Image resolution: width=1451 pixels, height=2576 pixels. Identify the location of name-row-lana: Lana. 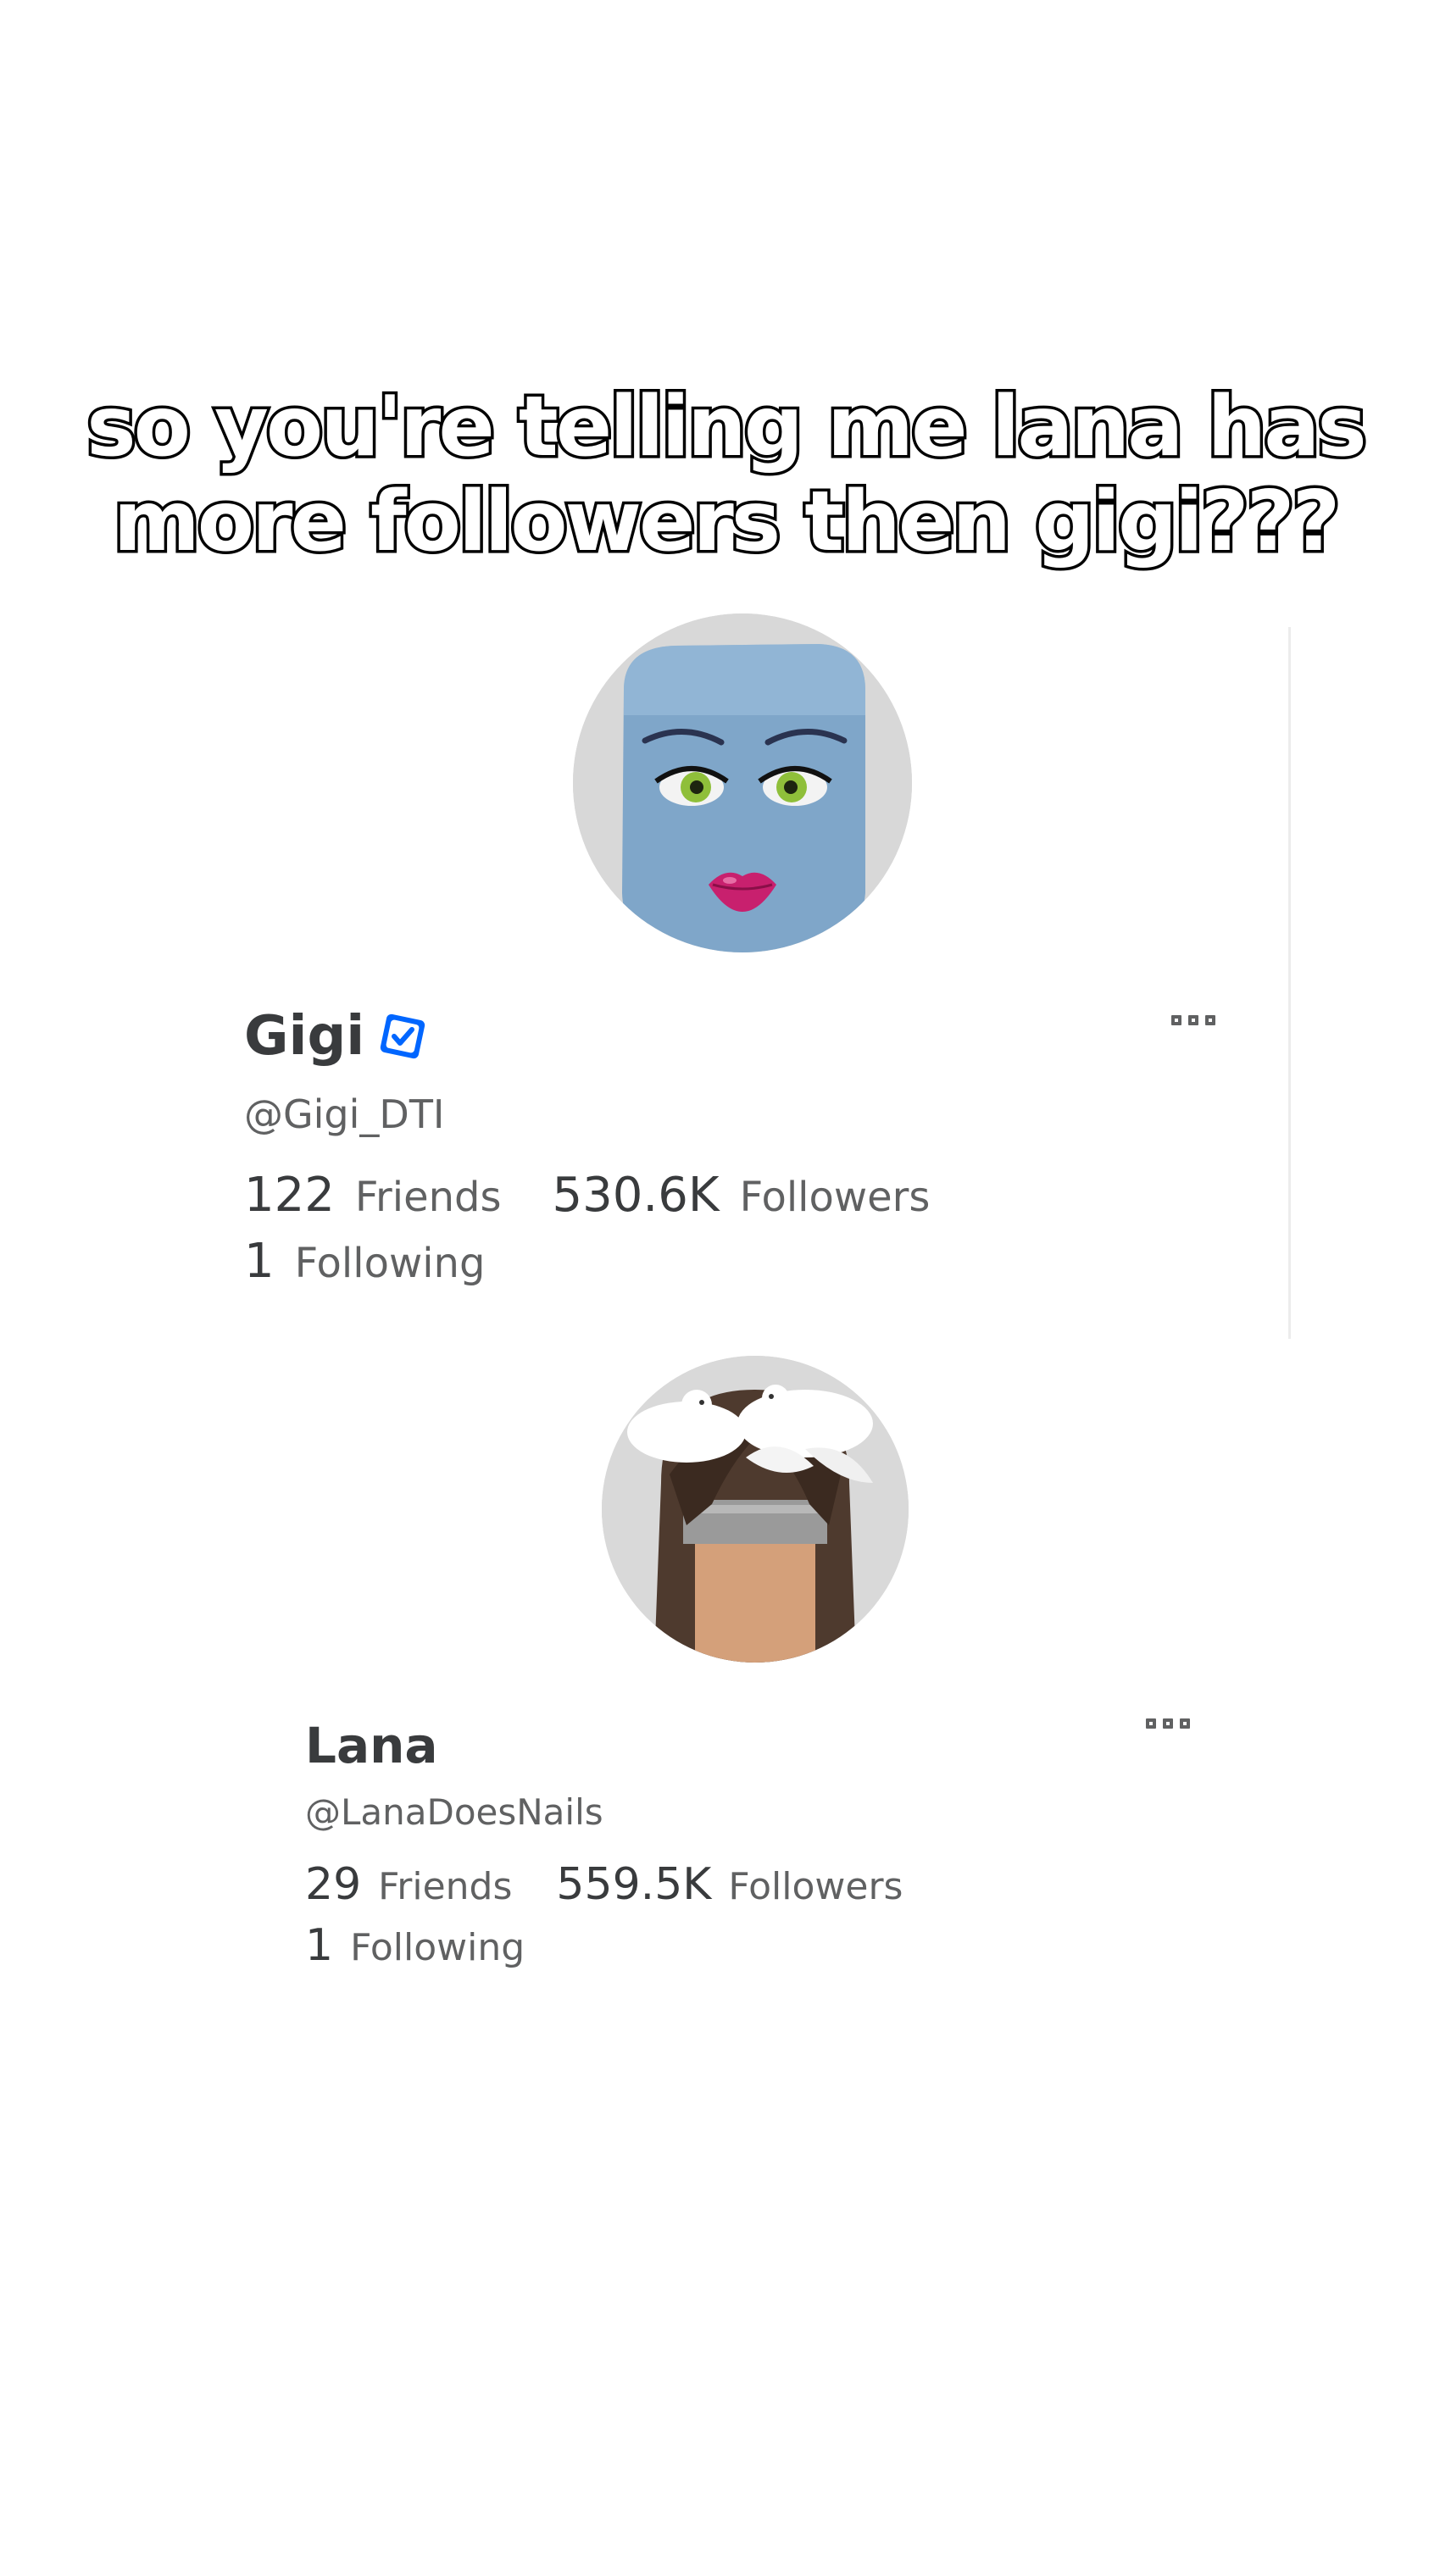
(371, 1745).